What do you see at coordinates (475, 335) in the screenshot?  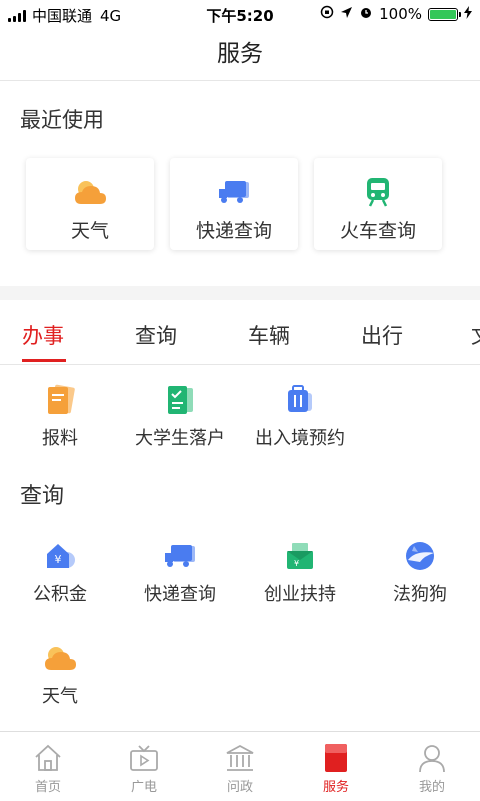 I see `tab-wen: 文` at bounding box center [475, 335].